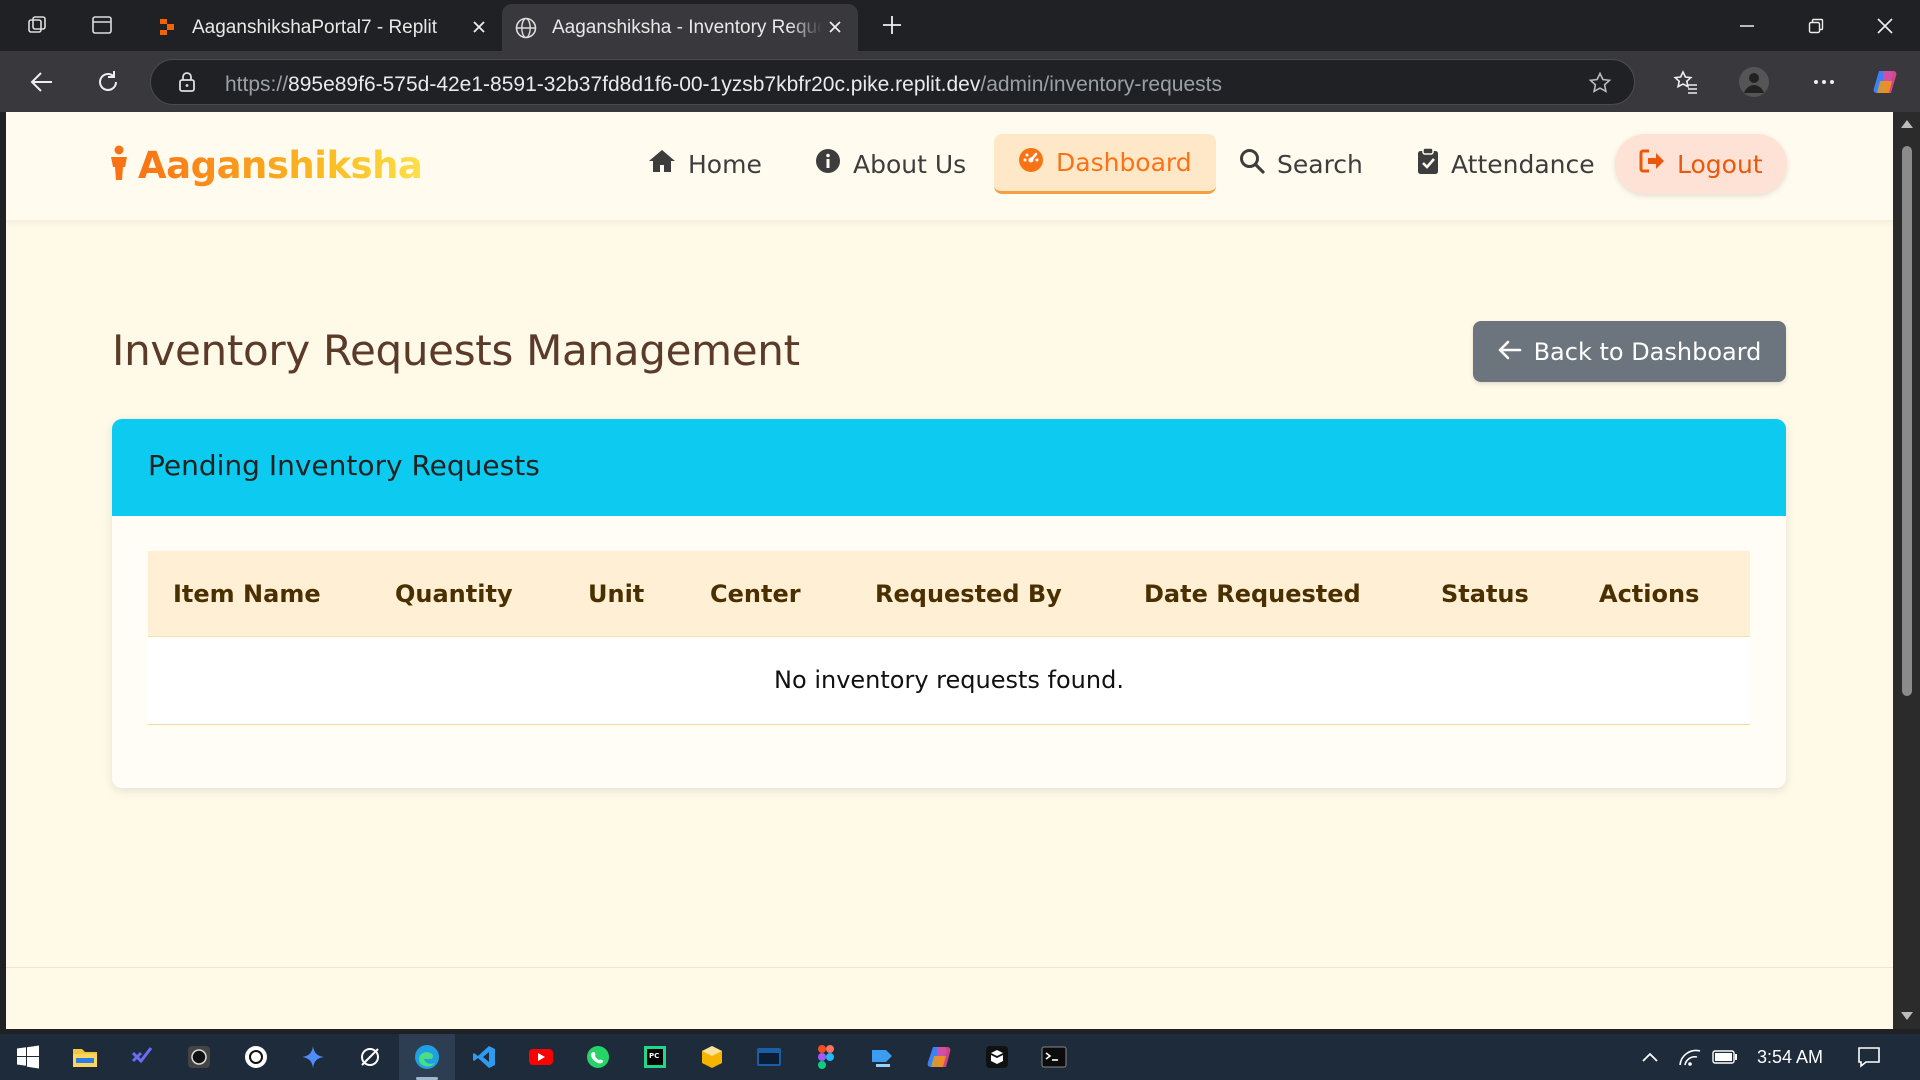 The image size is (1920, 1080). Describe the element at coordinates (616, 594) in the screenshot. I see `column-header: Unit` at that location.